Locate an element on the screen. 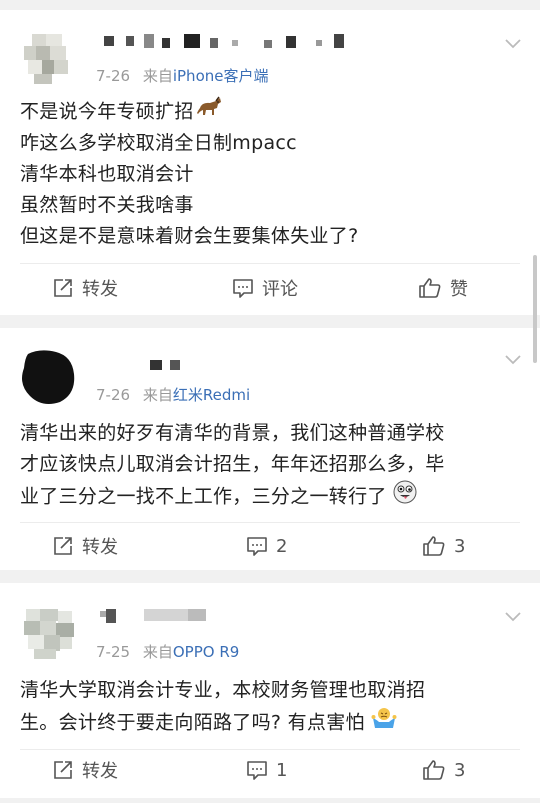  source-link: 红米Redmi is located at coordinates (211, 395).